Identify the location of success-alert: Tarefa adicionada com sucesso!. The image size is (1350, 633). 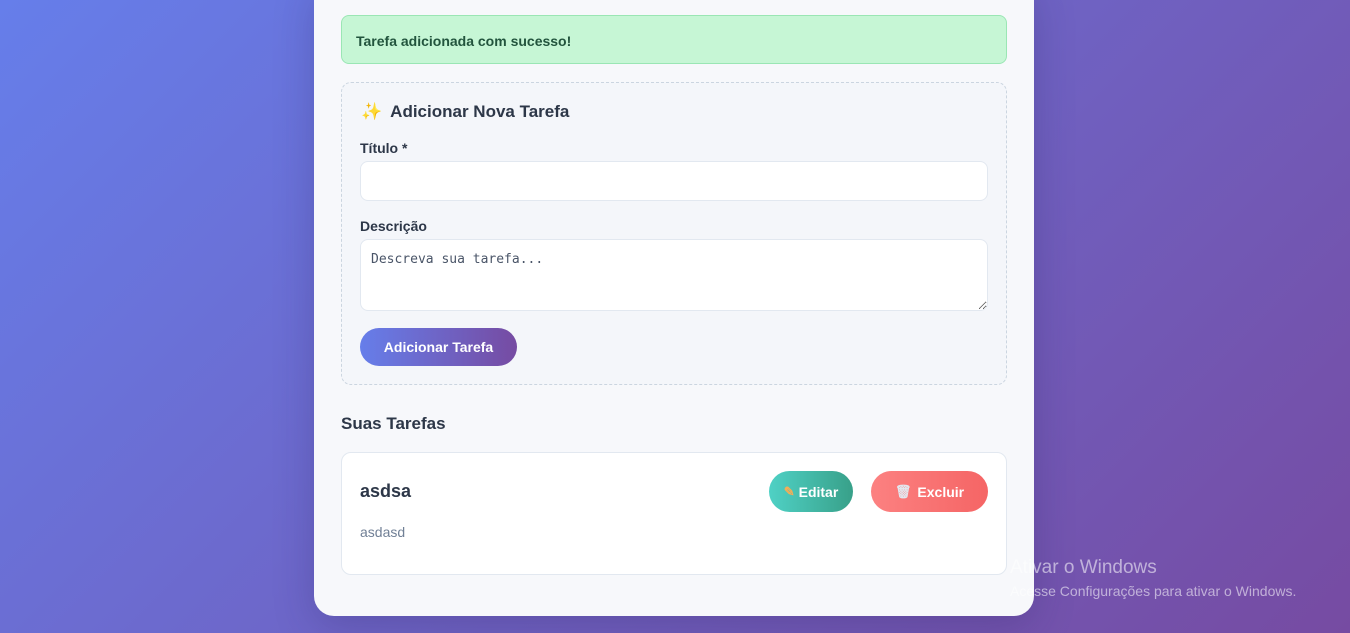
(674, 39).